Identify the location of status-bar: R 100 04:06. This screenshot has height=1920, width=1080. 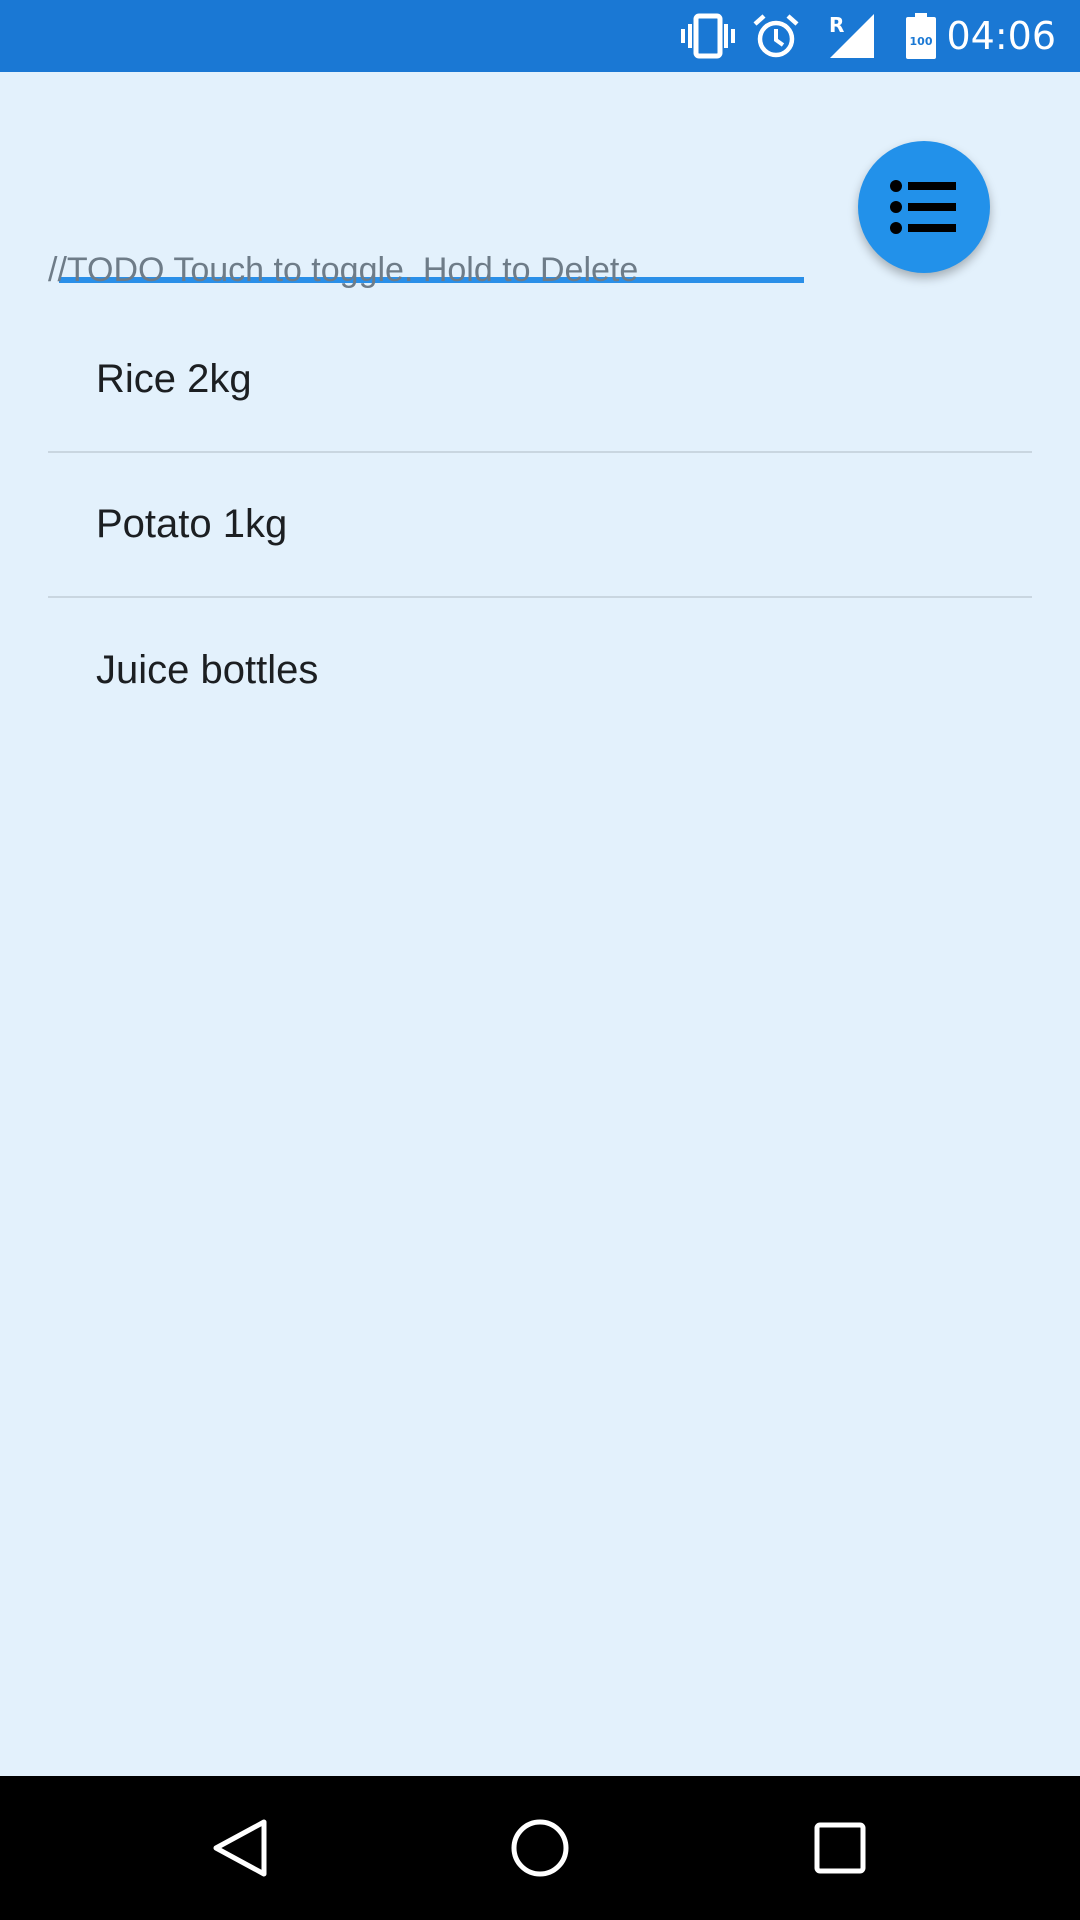
(540, 36).